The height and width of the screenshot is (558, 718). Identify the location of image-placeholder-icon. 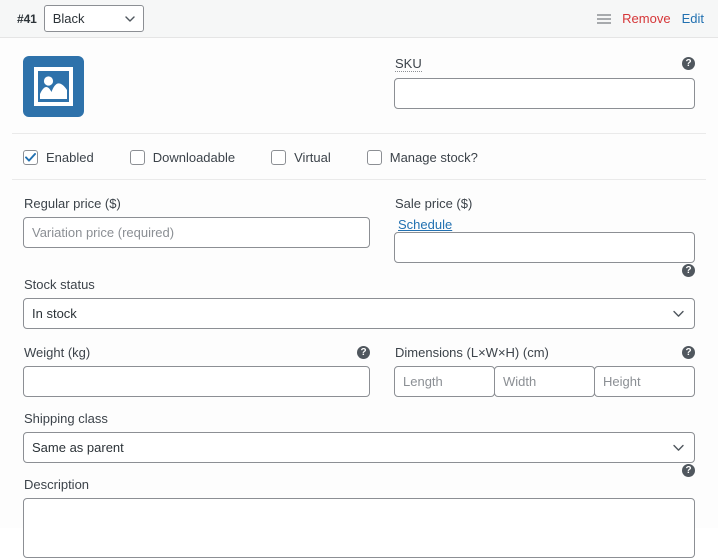
(53, 86).